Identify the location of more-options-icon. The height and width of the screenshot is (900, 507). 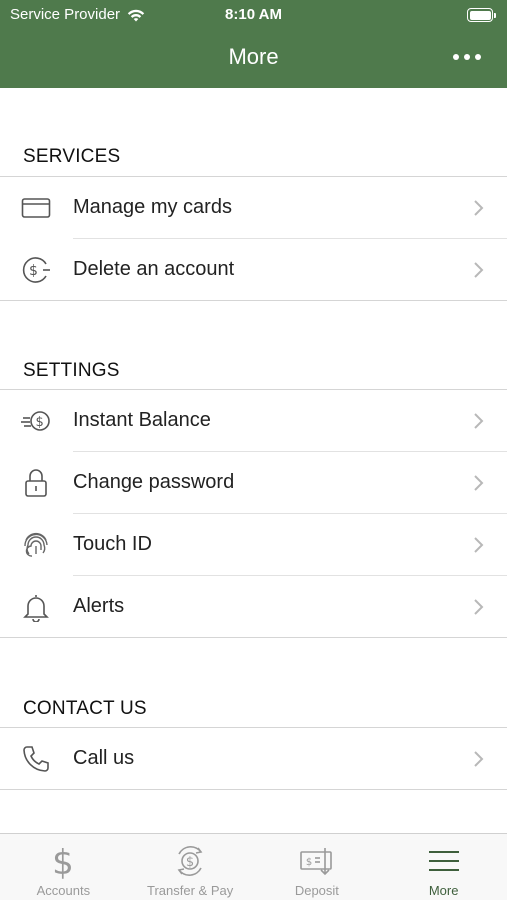
(467, 58).